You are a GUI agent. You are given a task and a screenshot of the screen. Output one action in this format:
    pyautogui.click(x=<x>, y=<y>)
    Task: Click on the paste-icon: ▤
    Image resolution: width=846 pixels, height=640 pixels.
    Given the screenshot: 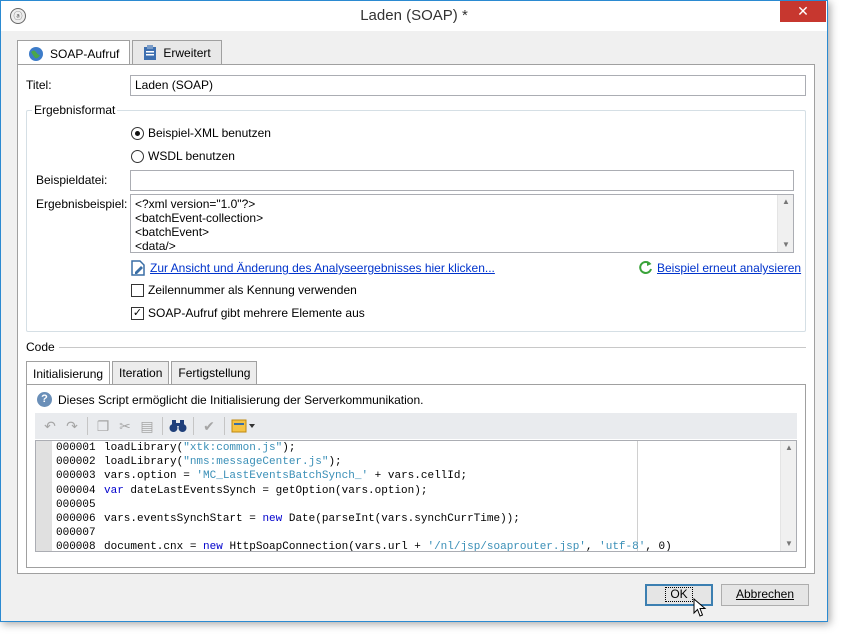 What is the action you would take?
    pyautogui.click(x=147, y=426)
    